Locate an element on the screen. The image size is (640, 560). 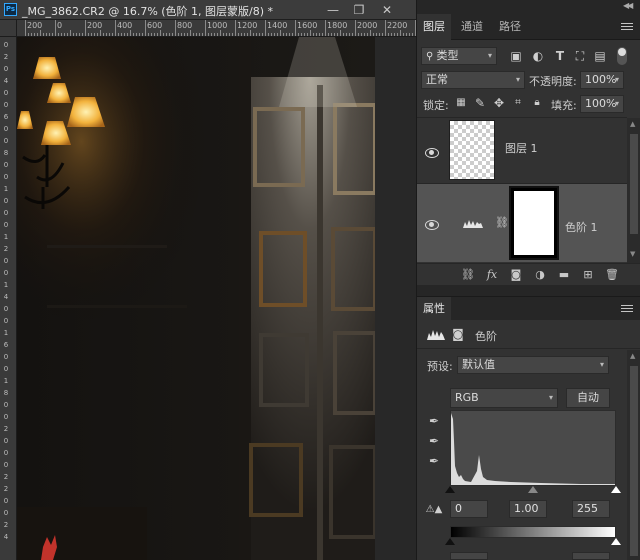
folder-icon: ▬ is located at coordinates (564, 275).